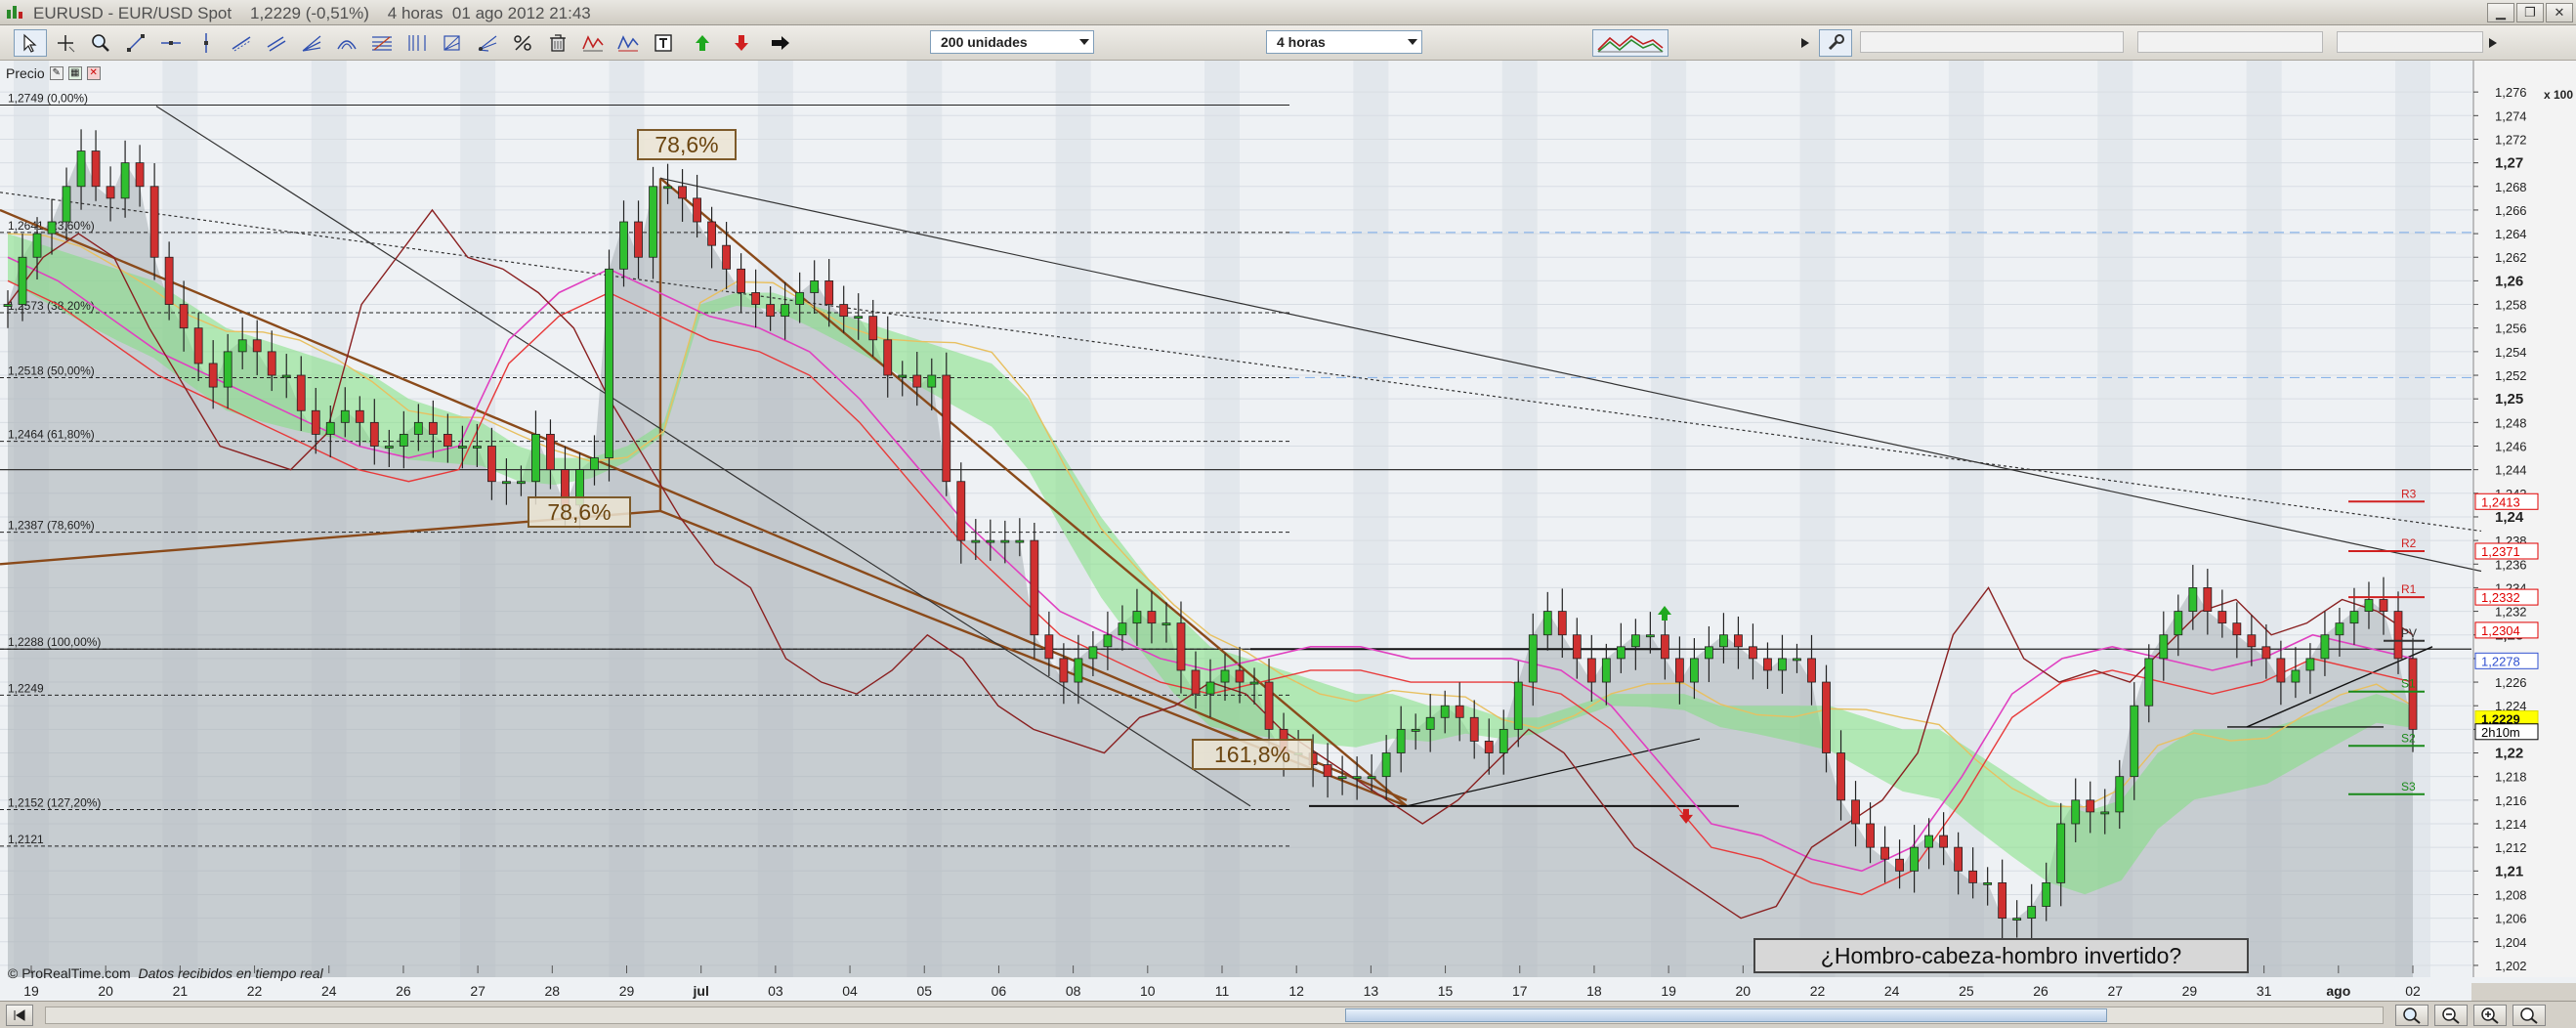 The image size is (2576, 1028). What do you see at coordinates (2490, 1015) in the screenshot?
I see `zoom-in-button` at bounding box center [2490, 1015].